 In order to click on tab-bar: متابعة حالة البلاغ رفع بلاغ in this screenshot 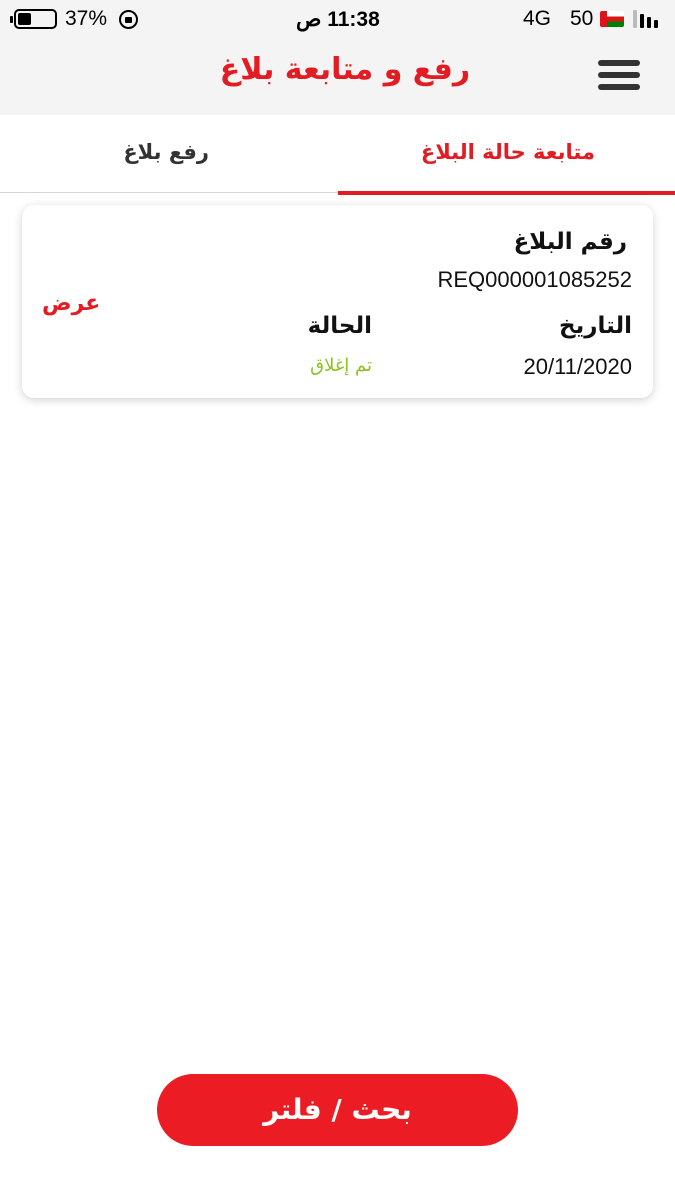, I will do `click(337, 155)`.